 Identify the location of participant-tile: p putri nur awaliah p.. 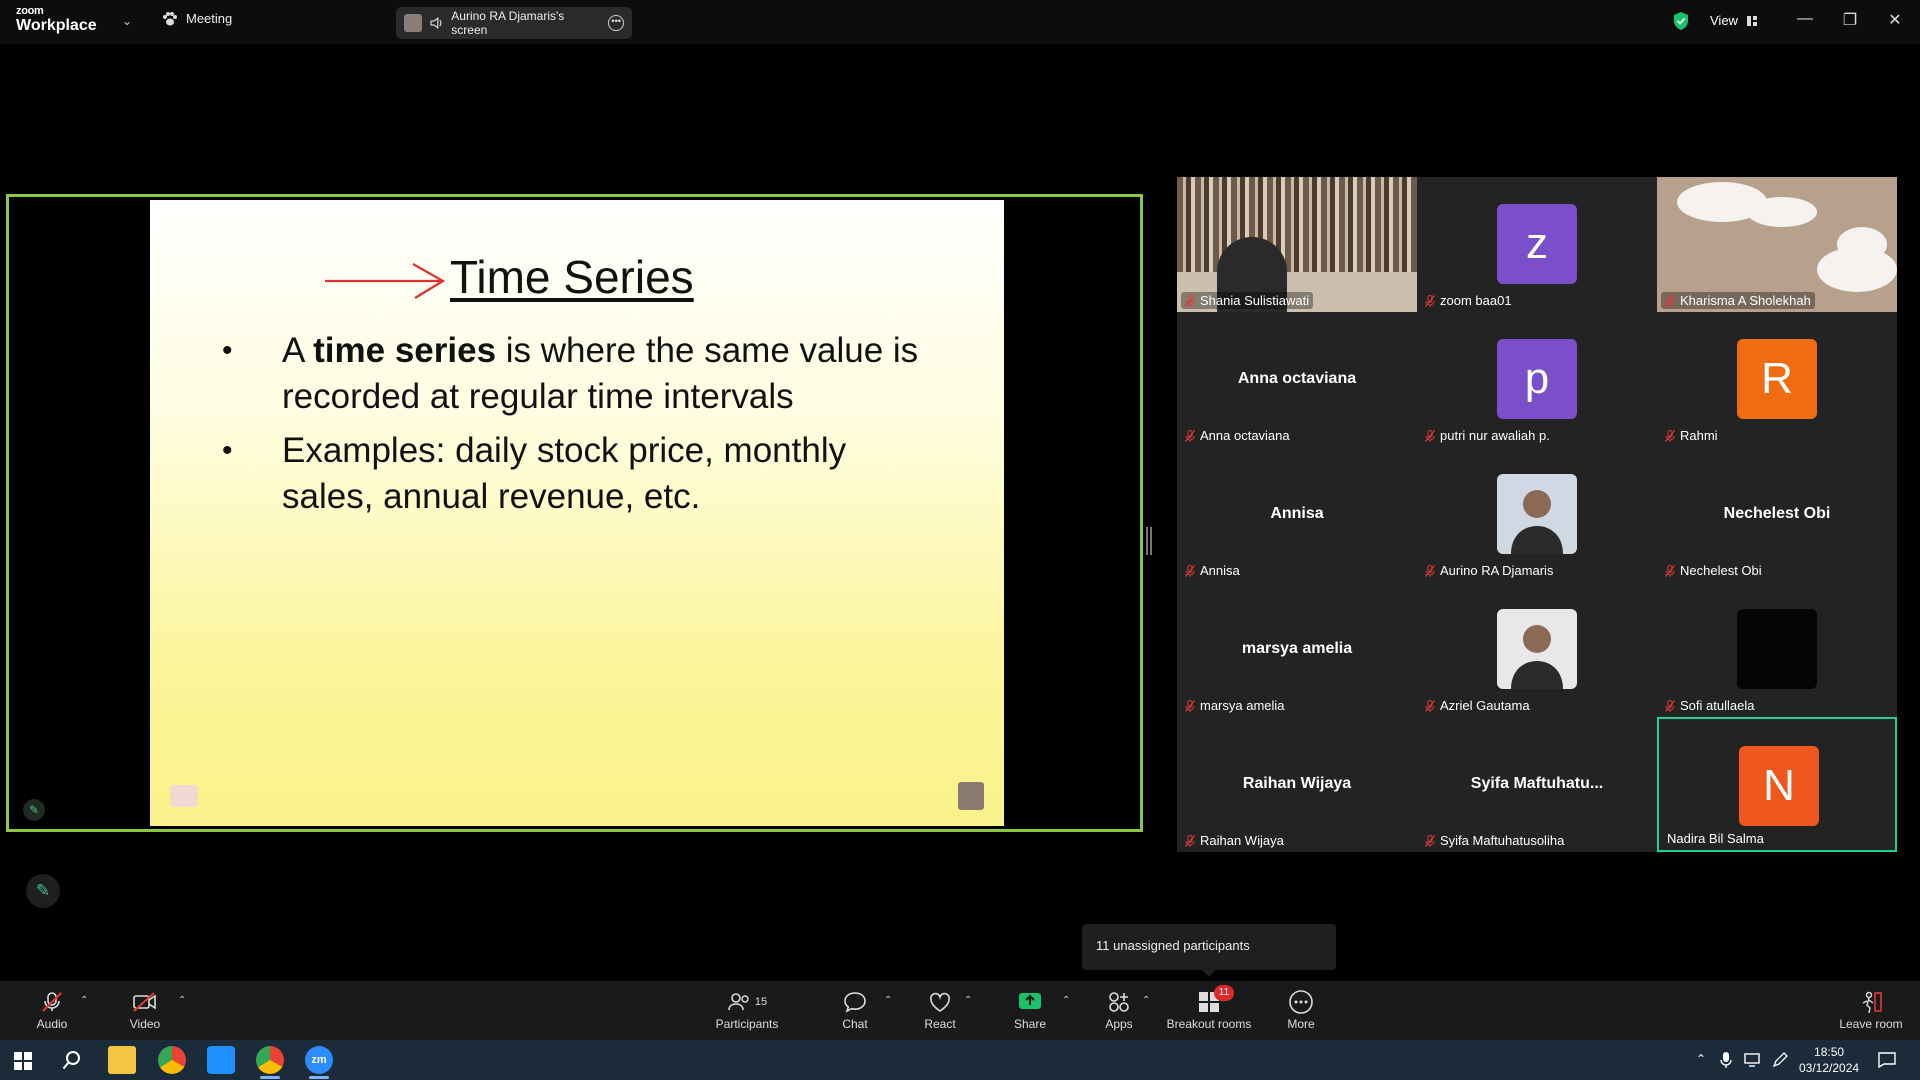
(1537, 379).